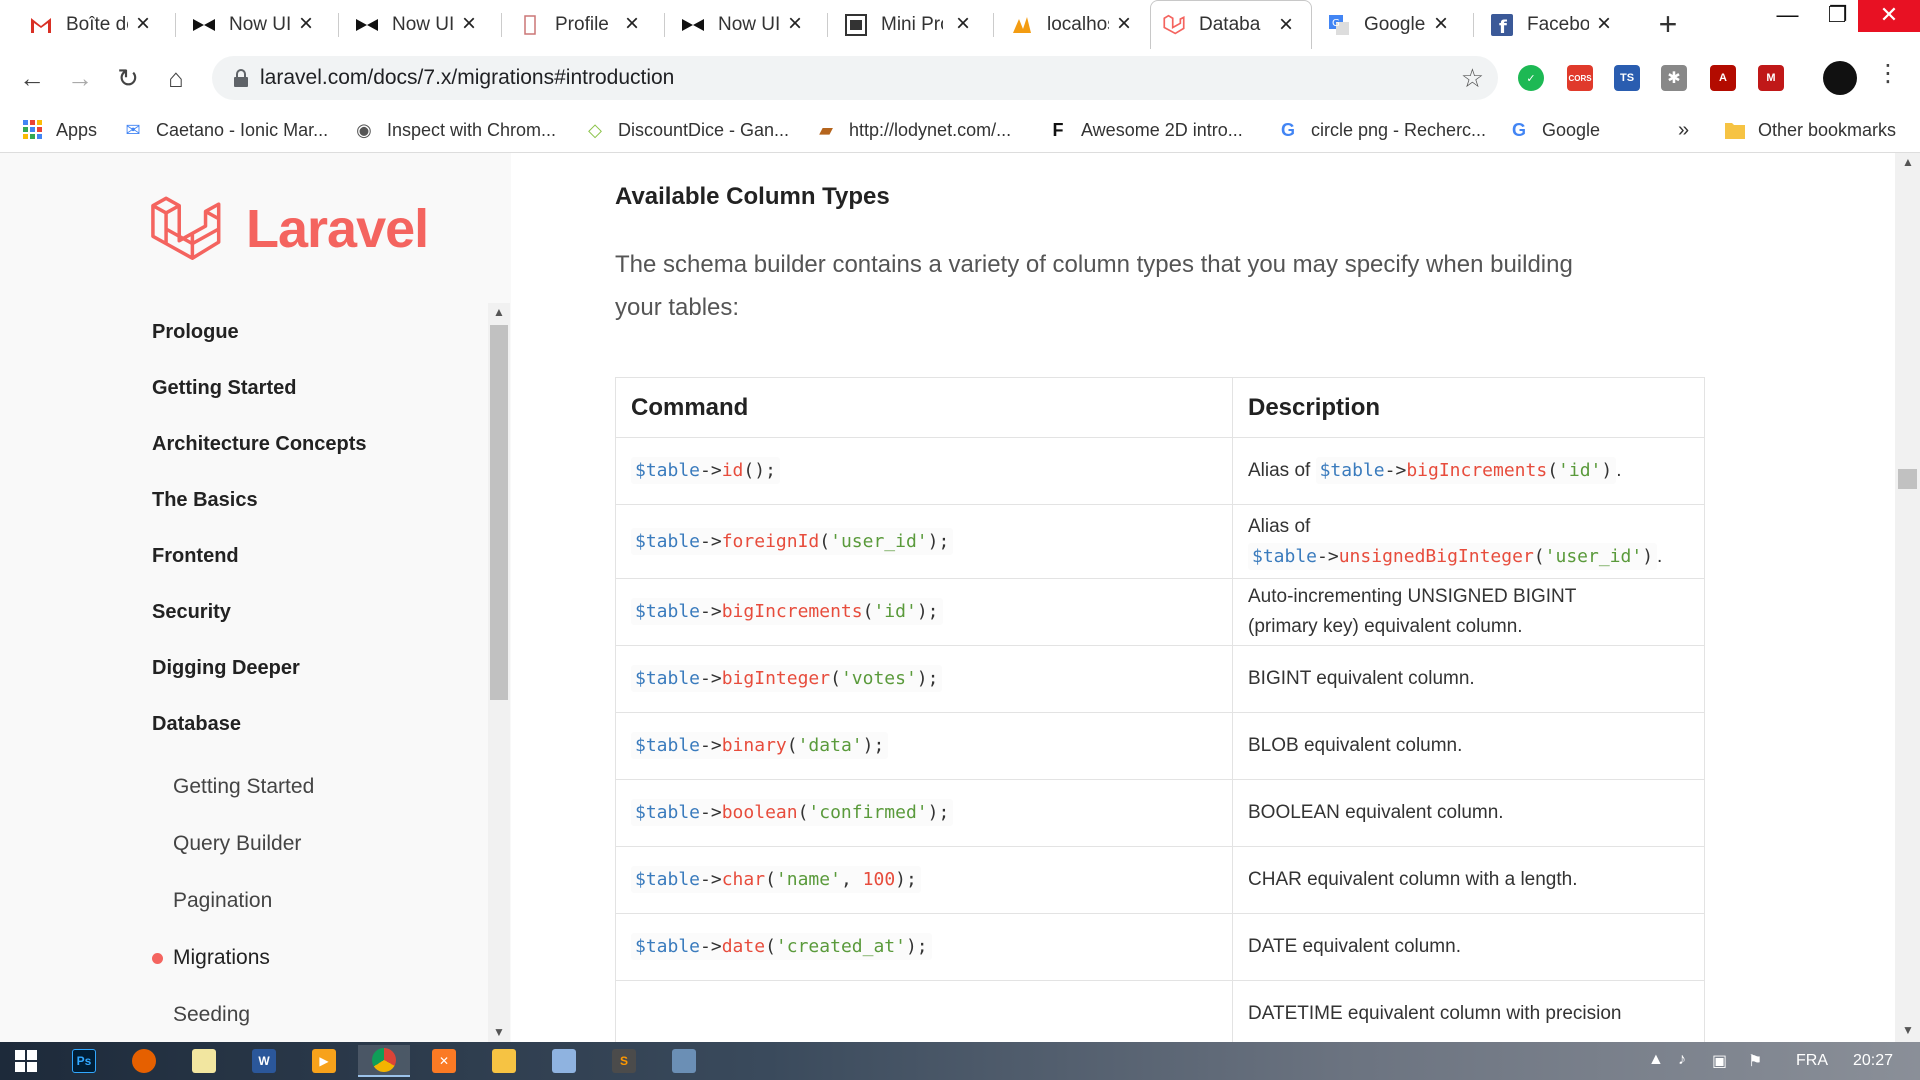  I want to click on taskbar-photoshop: Ps, so click(84, 1061).